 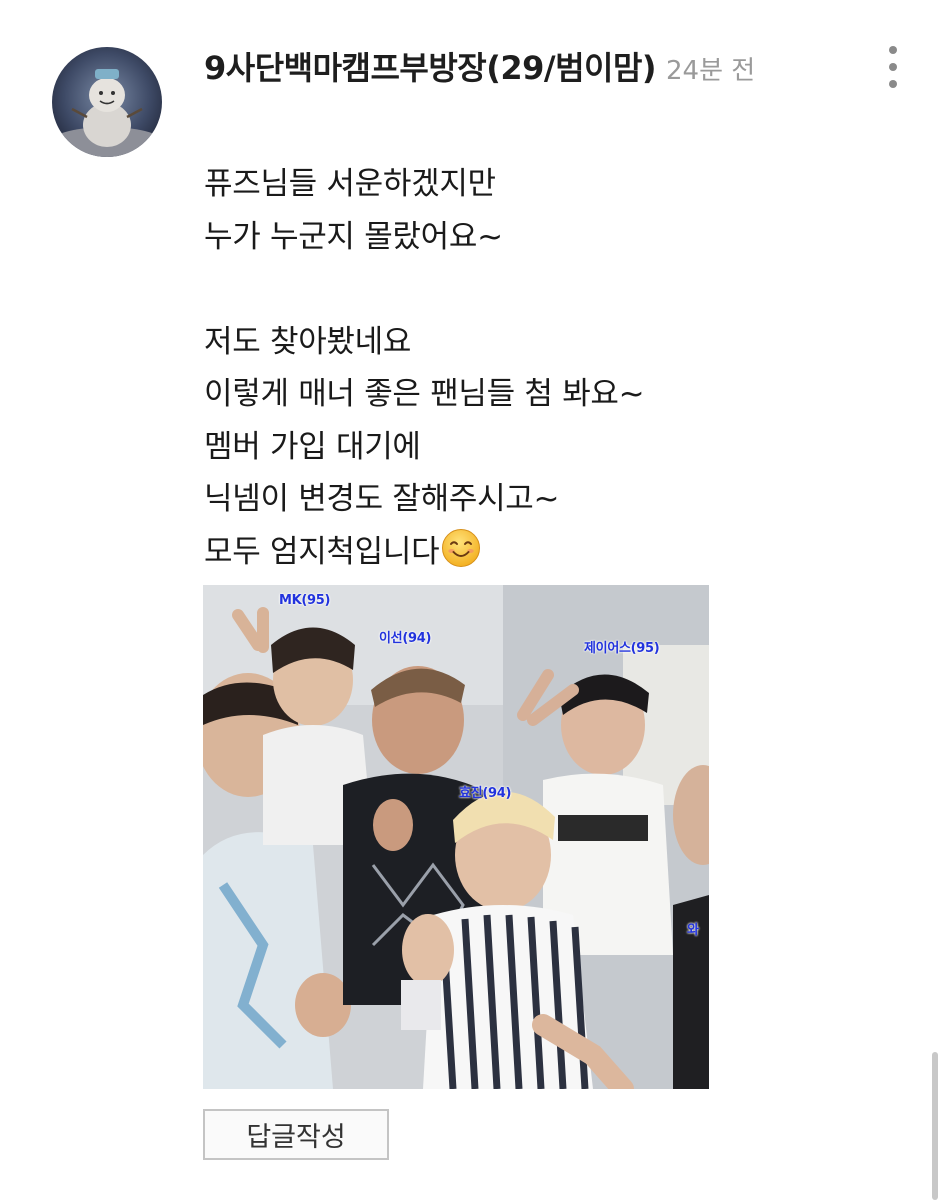 I want to click on comment-line: 모두 엄지척입니다, so click(x=322, y=551).